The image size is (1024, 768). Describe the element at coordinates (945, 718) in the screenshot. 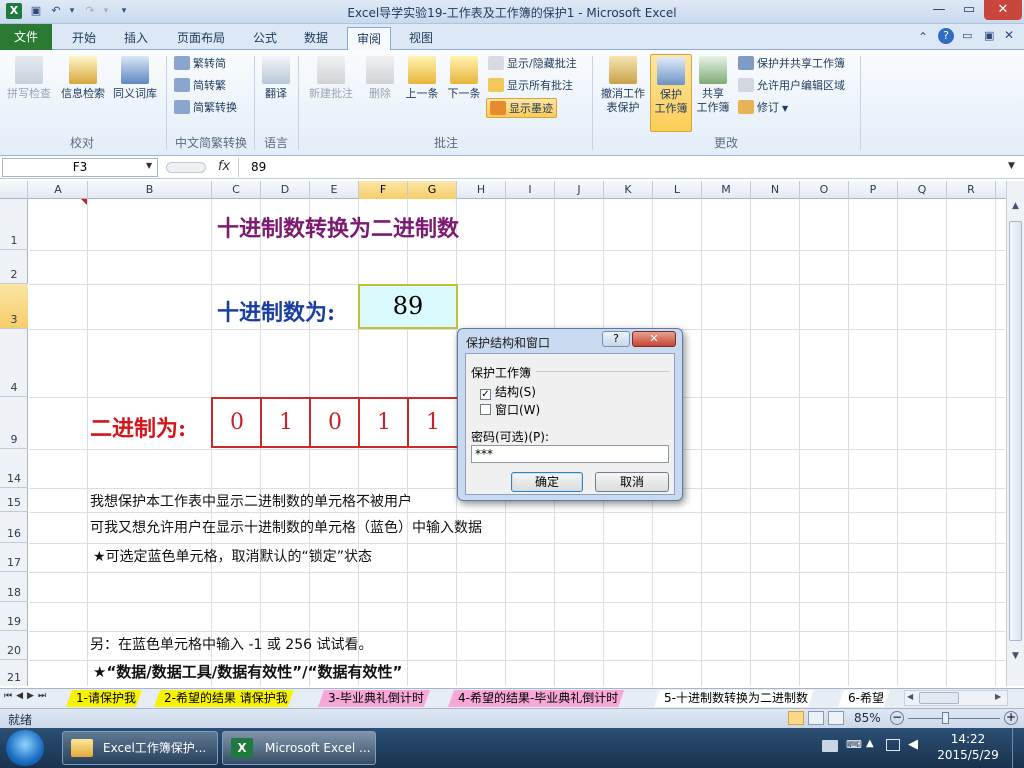

I see `zoom-slider-thumb` at that location.